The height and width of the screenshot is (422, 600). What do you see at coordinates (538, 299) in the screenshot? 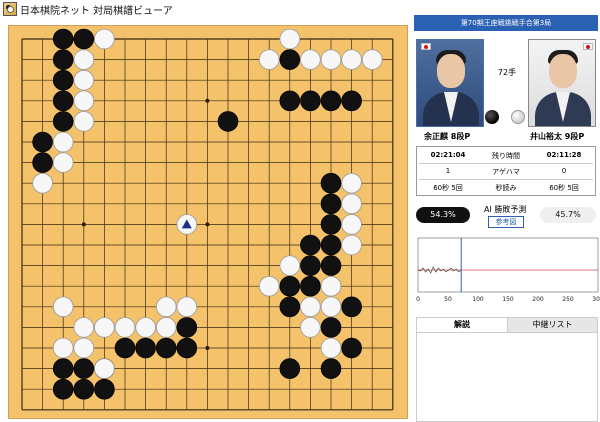
I see `x-tick-label: 200` at bounding box center [538, 299].